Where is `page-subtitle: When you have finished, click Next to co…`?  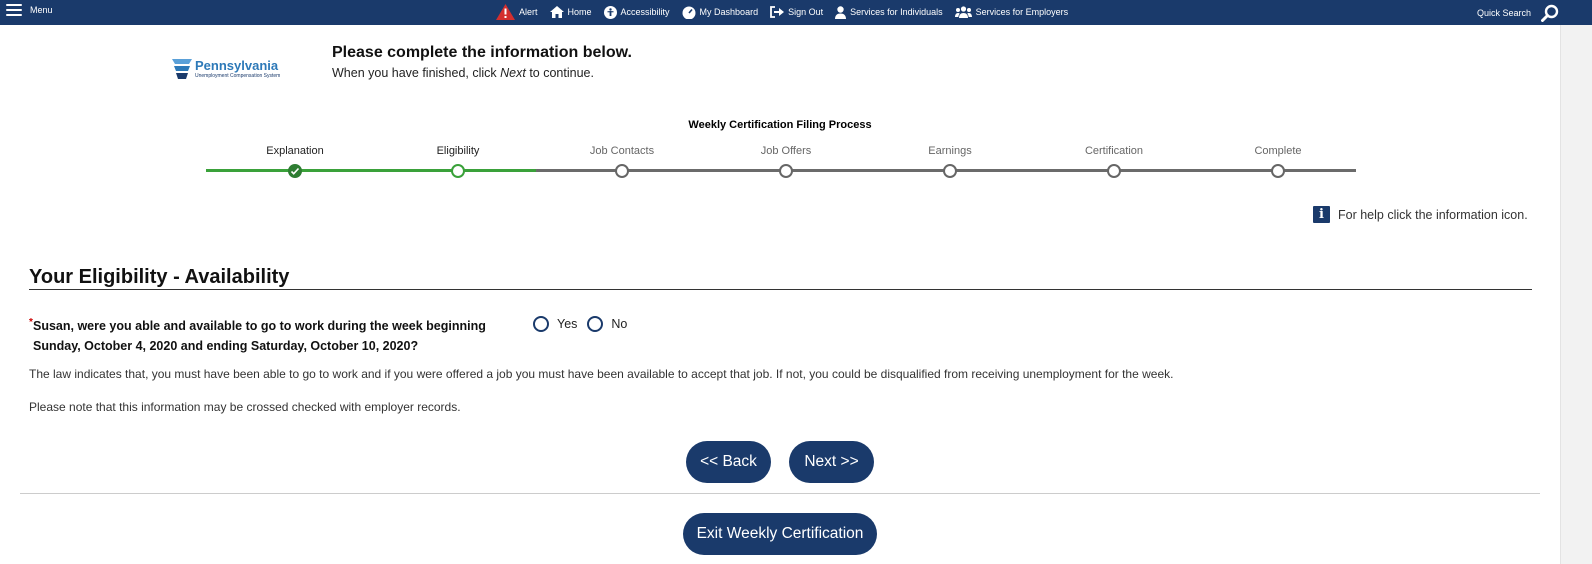 page-subtitle: When you have finished, click Next to co… is located at coordinates (463, 73).